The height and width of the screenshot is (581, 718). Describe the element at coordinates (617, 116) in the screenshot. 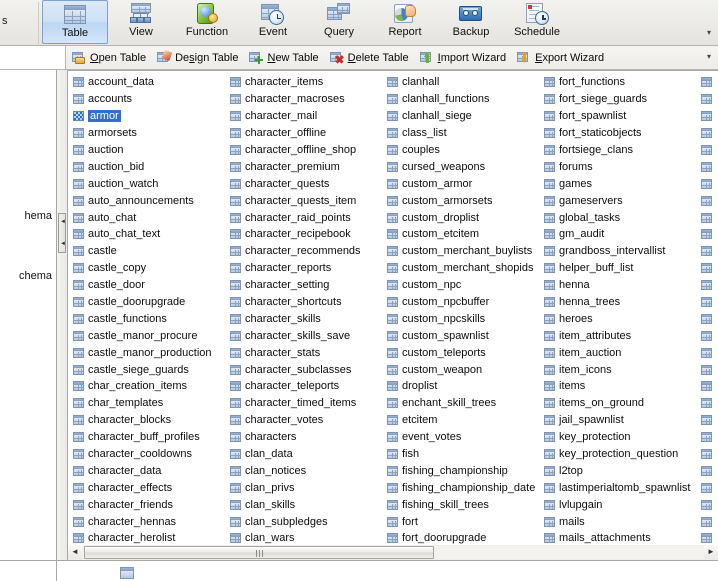

I see `table-list-item: fort_spawnlist` at that location.